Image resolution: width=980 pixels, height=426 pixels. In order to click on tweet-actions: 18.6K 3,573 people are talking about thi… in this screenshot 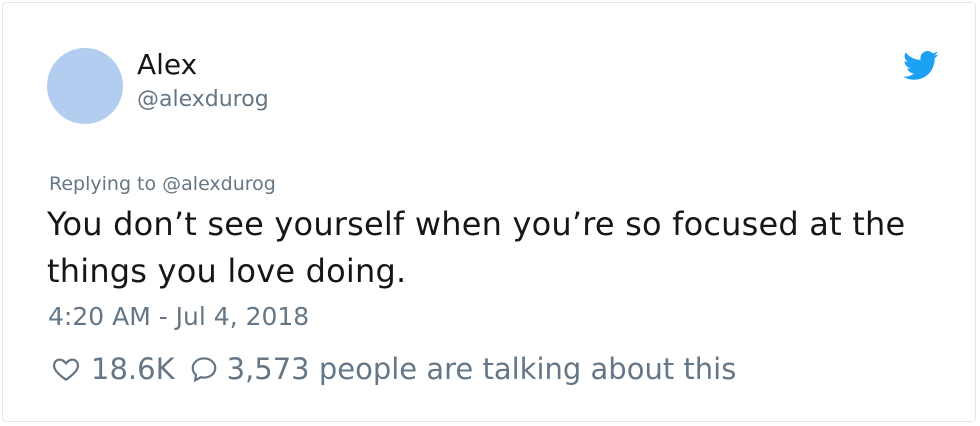, I will do `click(392, 369)`.